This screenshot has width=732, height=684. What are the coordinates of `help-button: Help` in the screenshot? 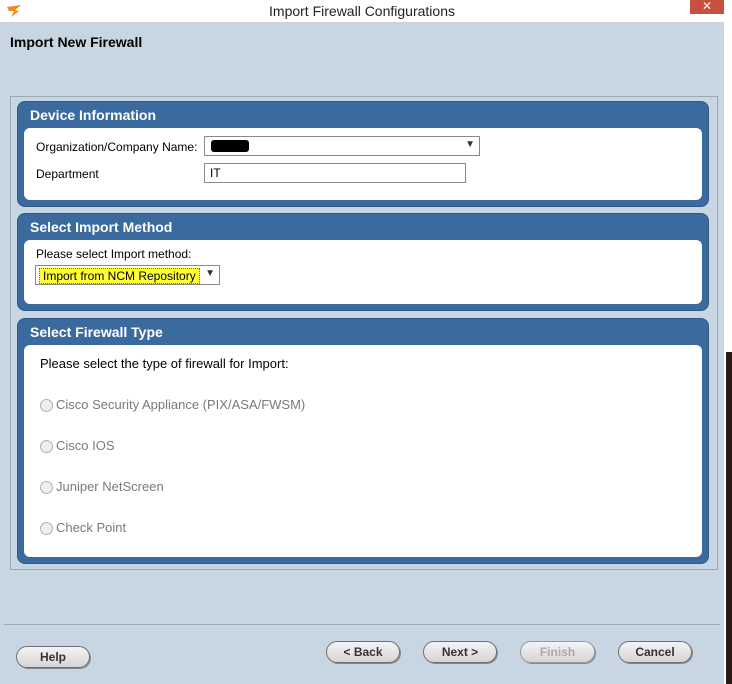 It's located at (53, 657).